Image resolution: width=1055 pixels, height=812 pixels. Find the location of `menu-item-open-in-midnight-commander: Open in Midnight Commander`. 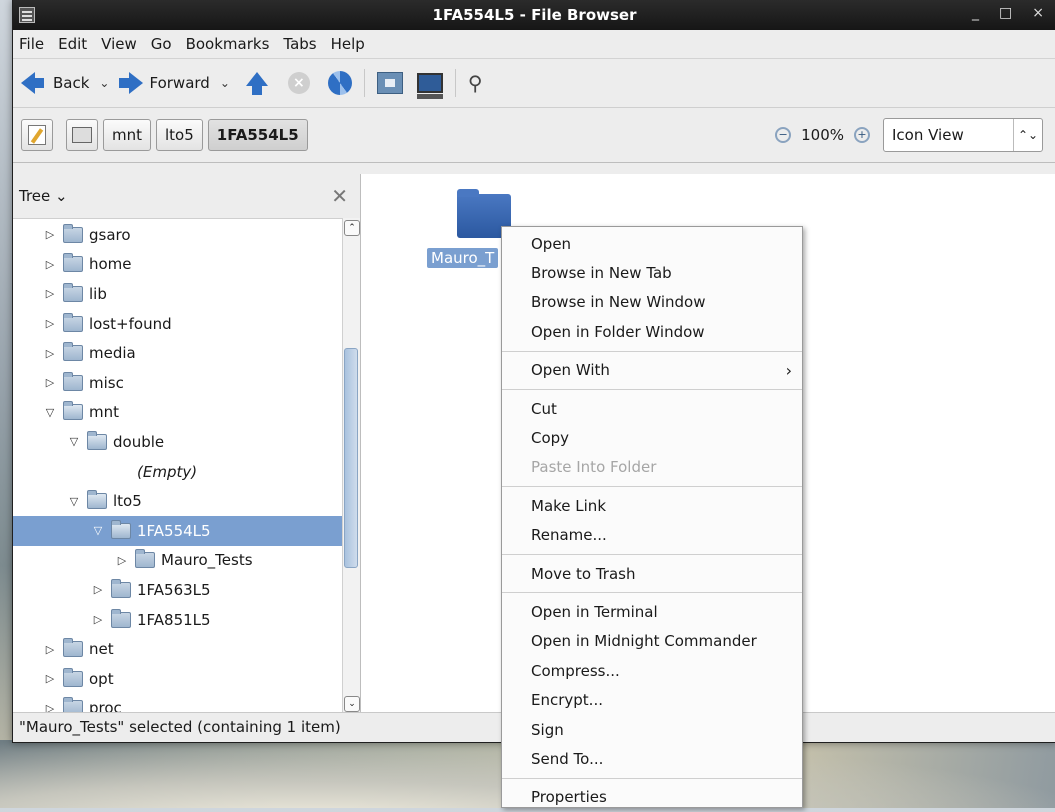

menu-item-open-in-midnight-commander: Open in Midnight Commander is located at coordinates (652, 641).